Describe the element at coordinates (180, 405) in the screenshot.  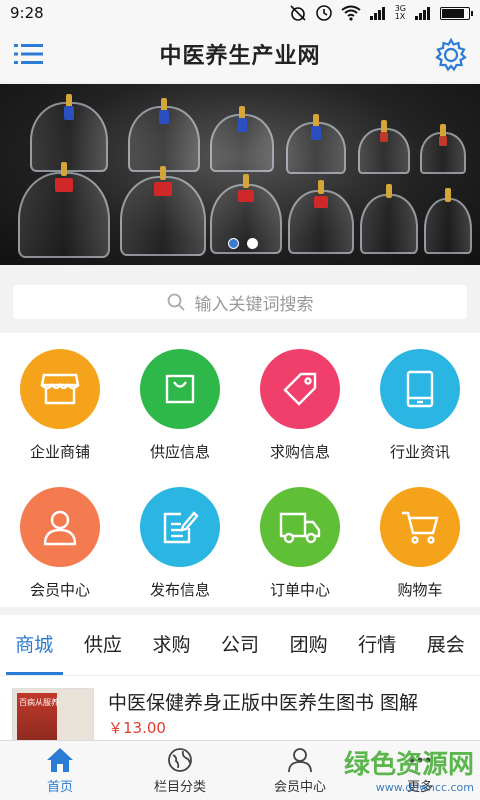
I see `grid-item-supply: 供应信息` at that location.